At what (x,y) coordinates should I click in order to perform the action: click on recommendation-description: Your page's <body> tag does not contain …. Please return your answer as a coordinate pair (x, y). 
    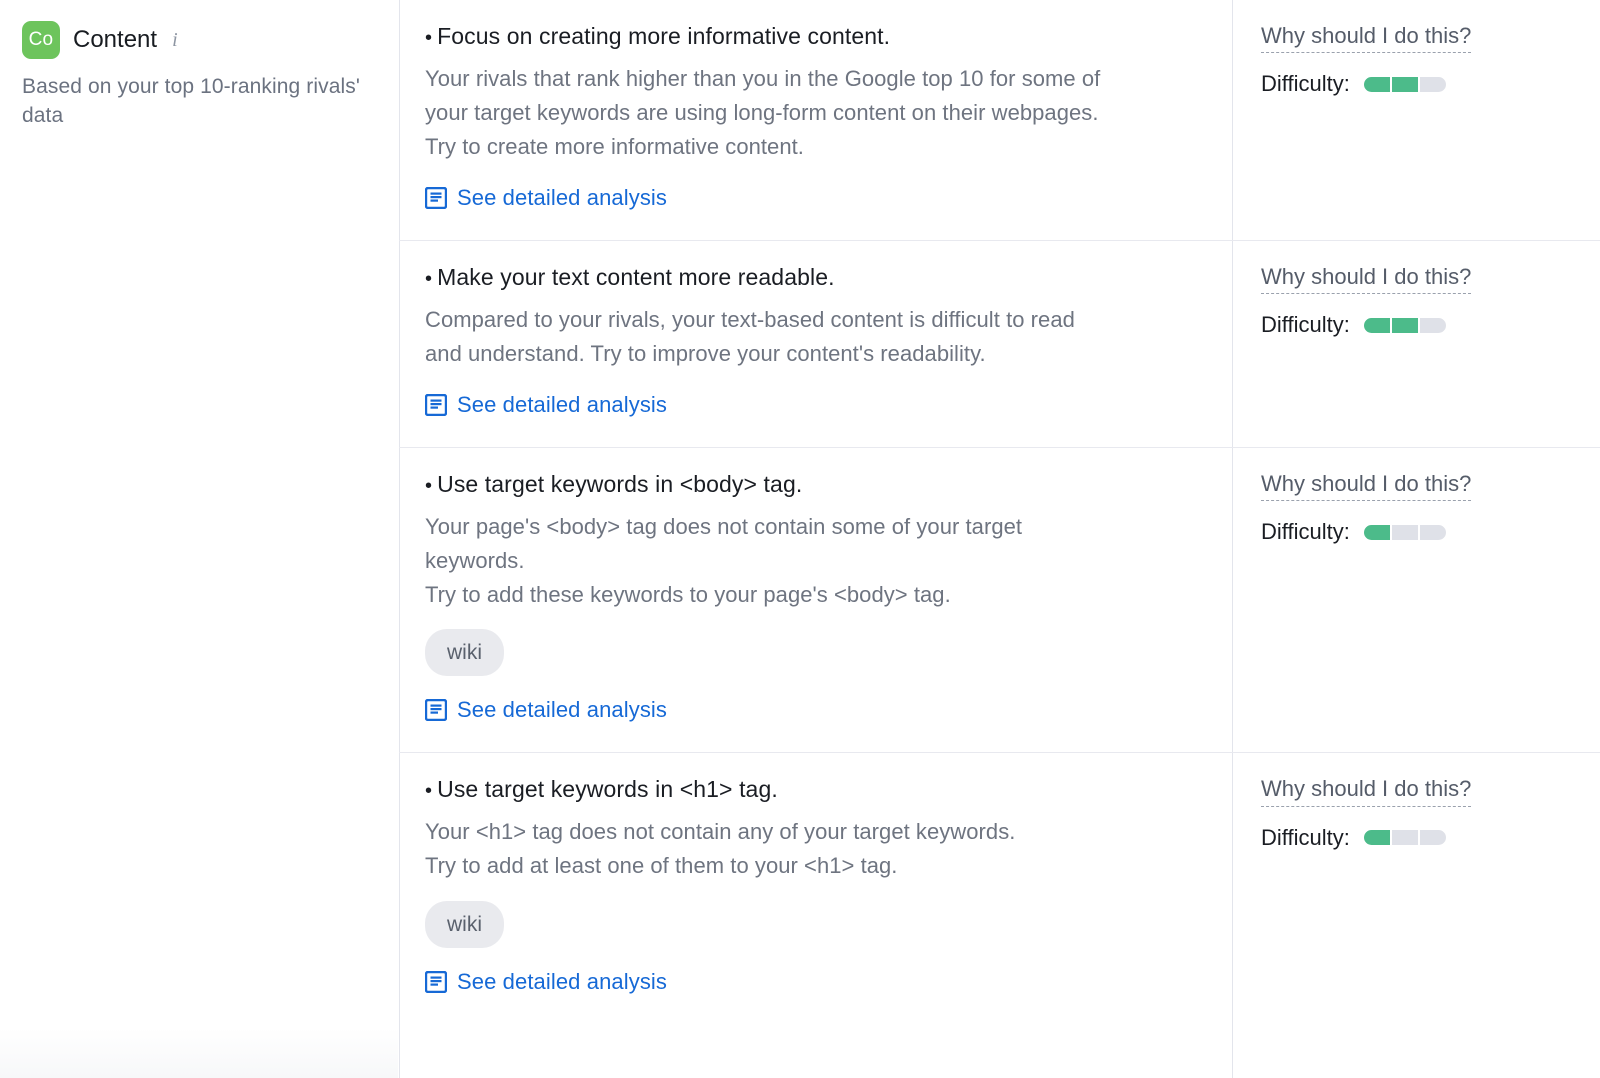
    Looking at the image, I should click on (814, 561).